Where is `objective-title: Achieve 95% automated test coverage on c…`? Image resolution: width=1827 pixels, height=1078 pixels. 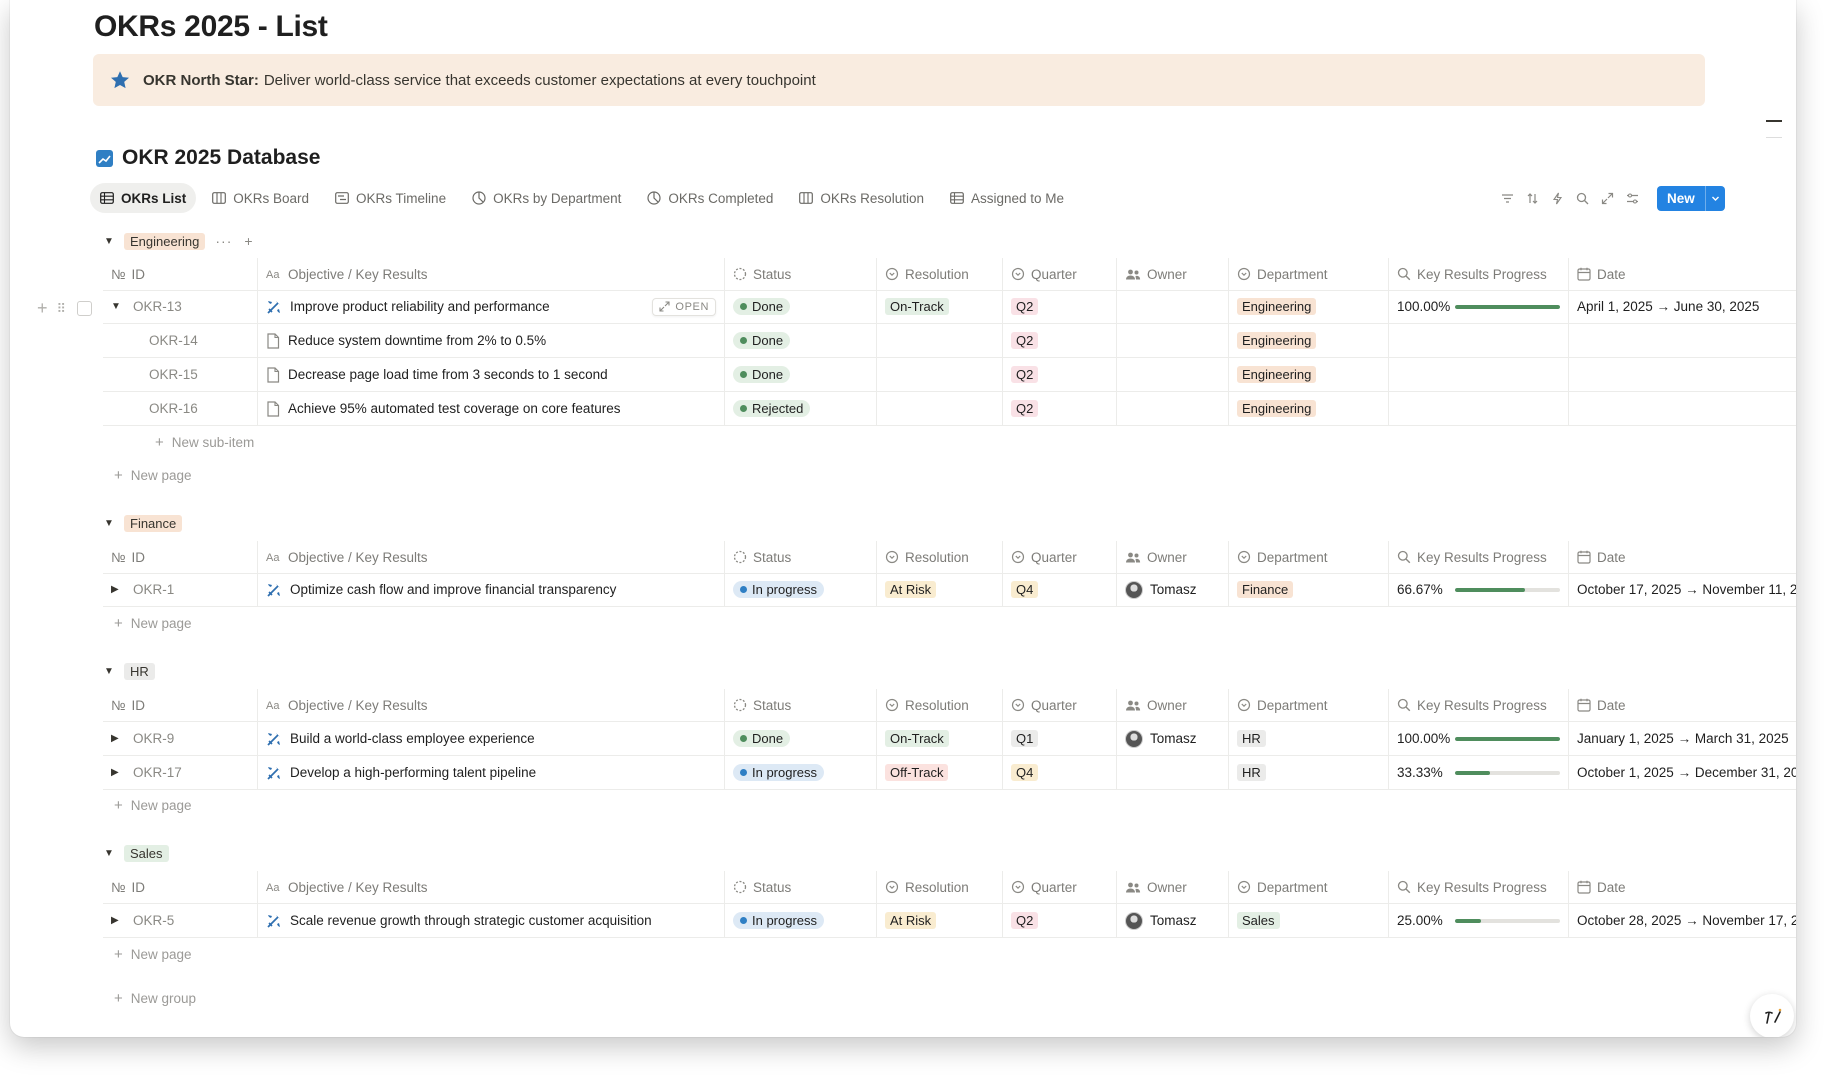
objective-title: Achieve 95% automated test coverage on c… is located at coordinates (454, 408).